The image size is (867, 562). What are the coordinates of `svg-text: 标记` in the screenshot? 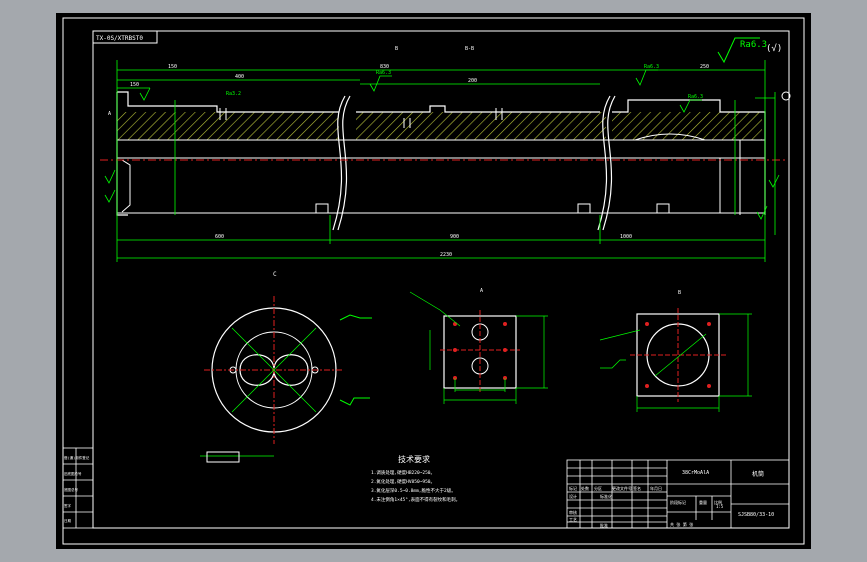 It's located at (573, 488).